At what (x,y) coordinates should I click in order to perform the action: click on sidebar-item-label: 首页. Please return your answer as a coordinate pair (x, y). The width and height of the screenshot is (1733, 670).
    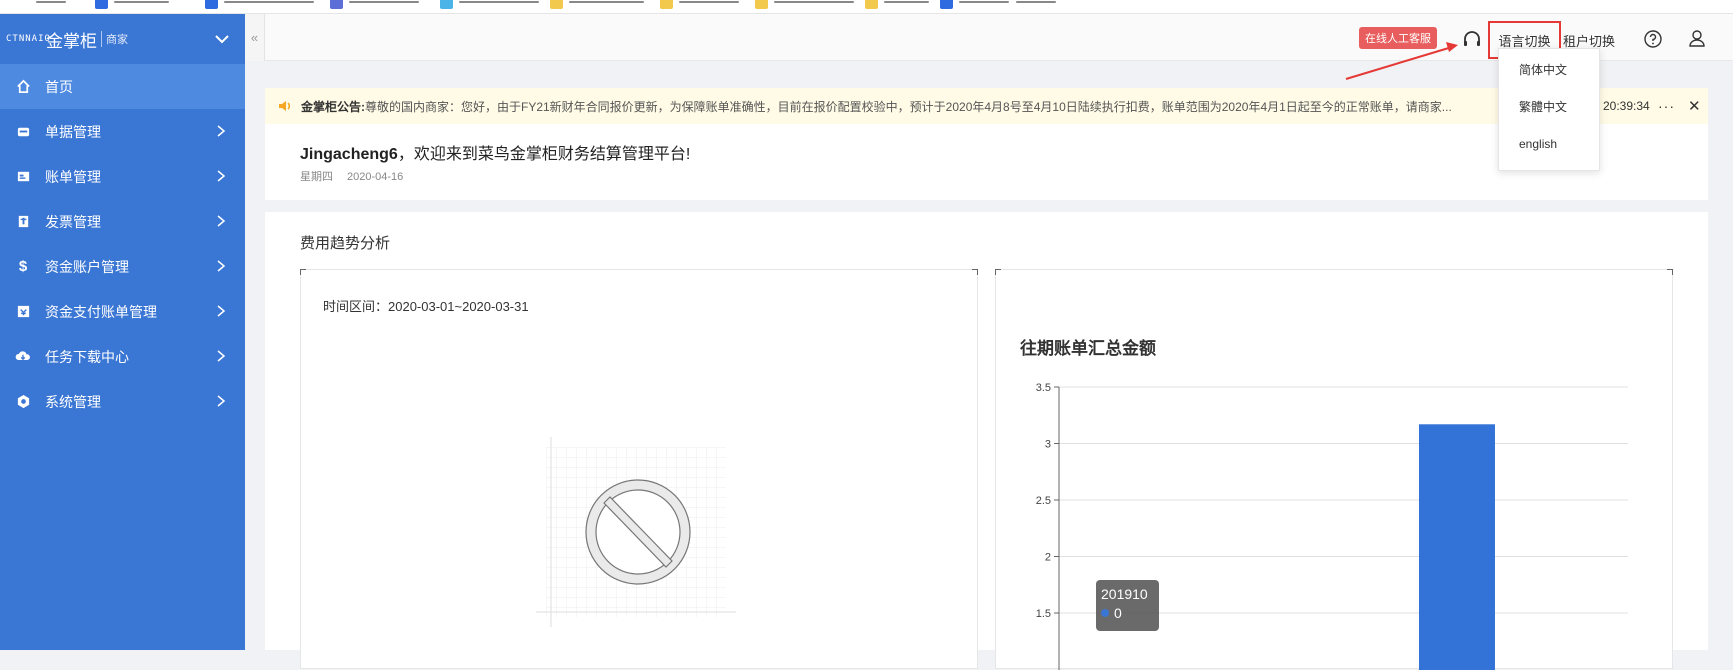
    Looking at the image, I should click on (59, 86).